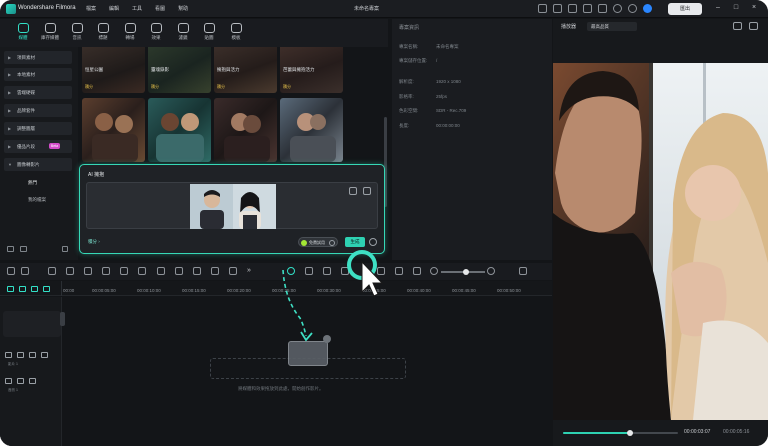 This screenshot has height=446, width=768. What do you see at coordinates (417, 271) in the screenshot?
I see `captions-icon` at bounding box center [417, 271].